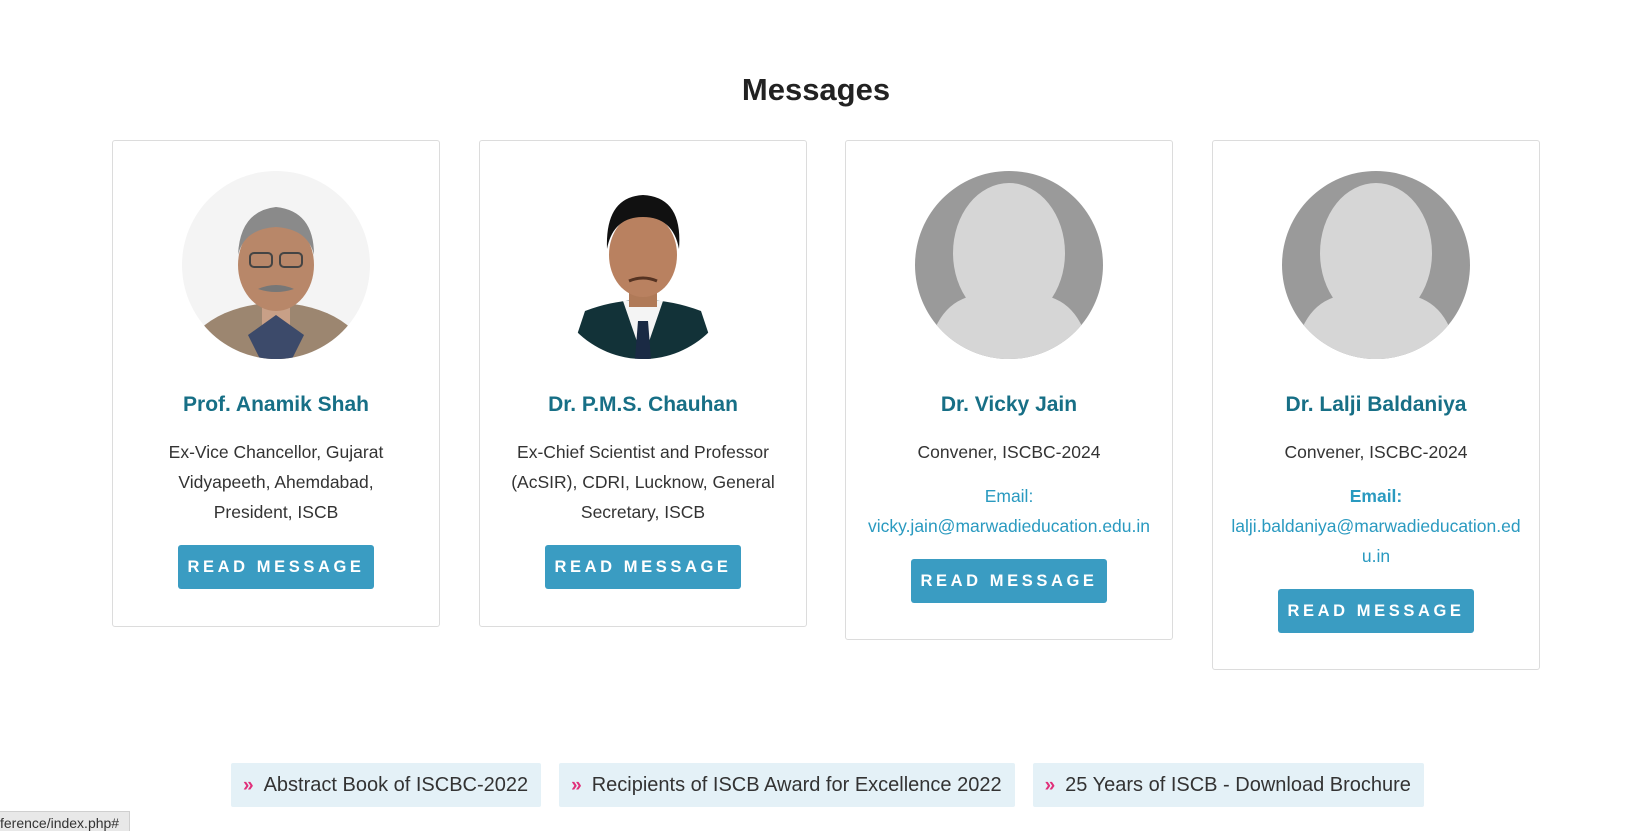 The width and height of the screenshot is (1632, 831). I want to click on link-abstract-book: » Abstract Book of ISCBC-2022, so click(386, 785).